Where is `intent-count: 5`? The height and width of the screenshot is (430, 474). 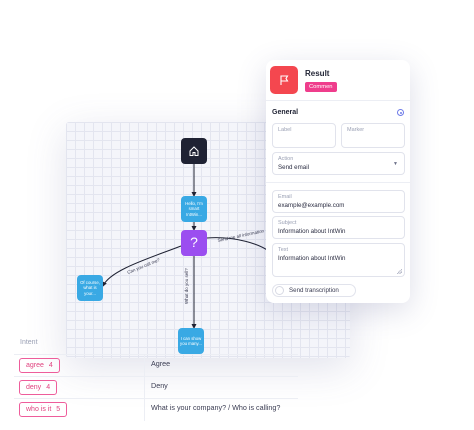
intent-count: 5 is located at coordinates (58, 409).